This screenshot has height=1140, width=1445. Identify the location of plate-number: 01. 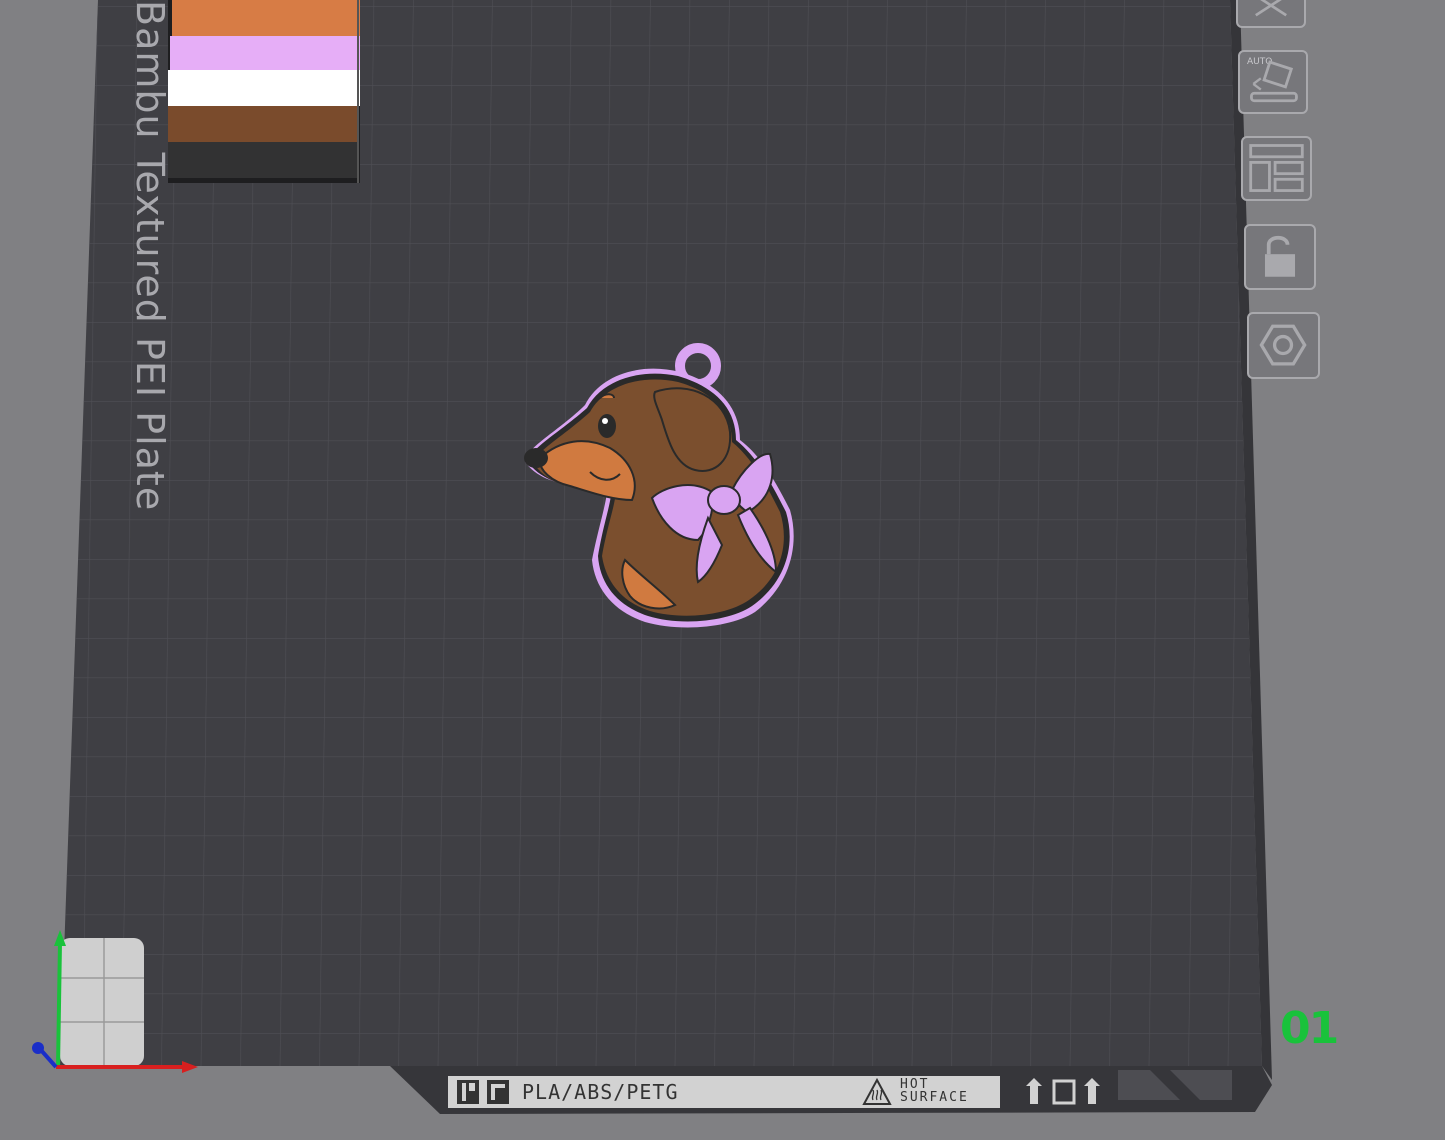
(1309, 1028).